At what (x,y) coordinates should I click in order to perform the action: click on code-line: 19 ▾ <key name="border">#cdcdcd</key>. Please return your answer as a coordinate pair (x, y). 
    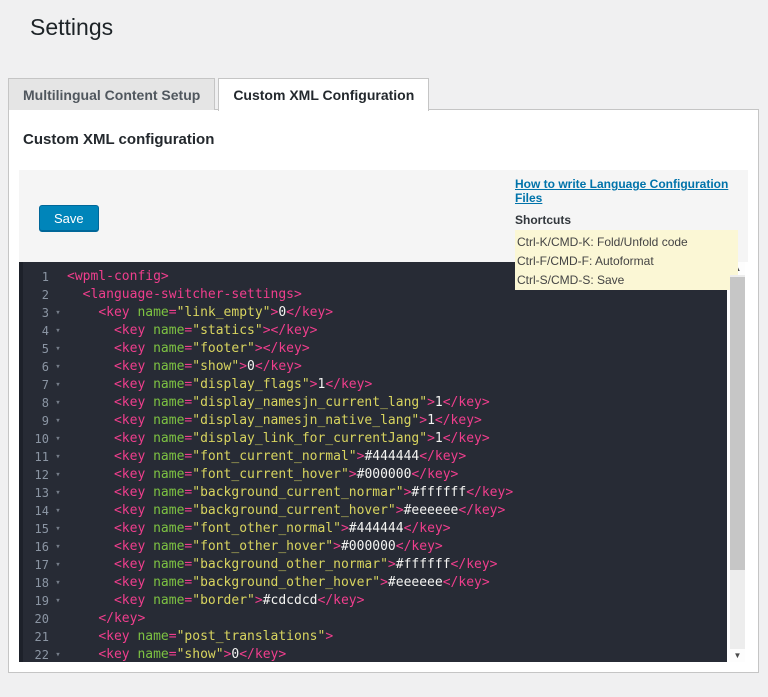
    Looking at the image, I should click on (375, 601).